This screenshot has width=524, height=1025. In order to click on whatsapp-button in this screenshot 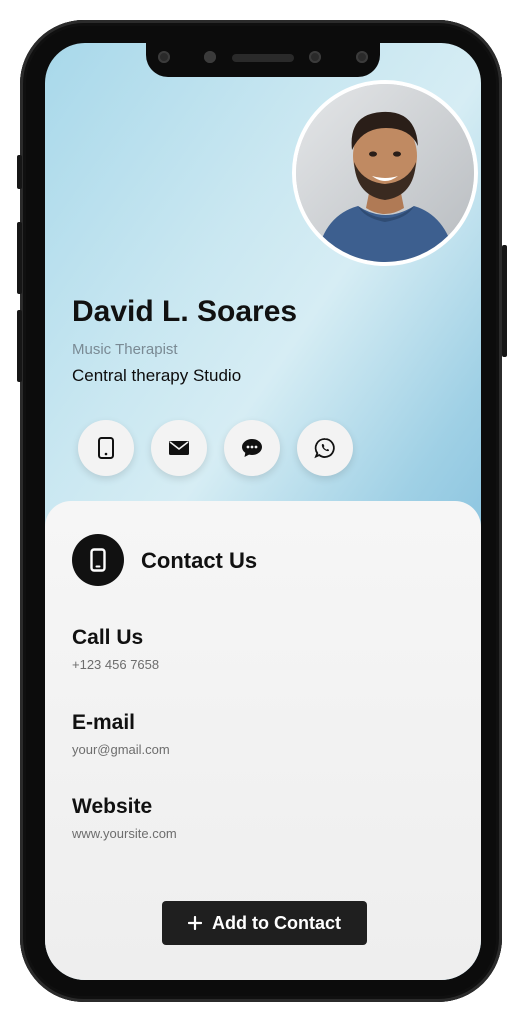, I will do `click(325, 448)`.